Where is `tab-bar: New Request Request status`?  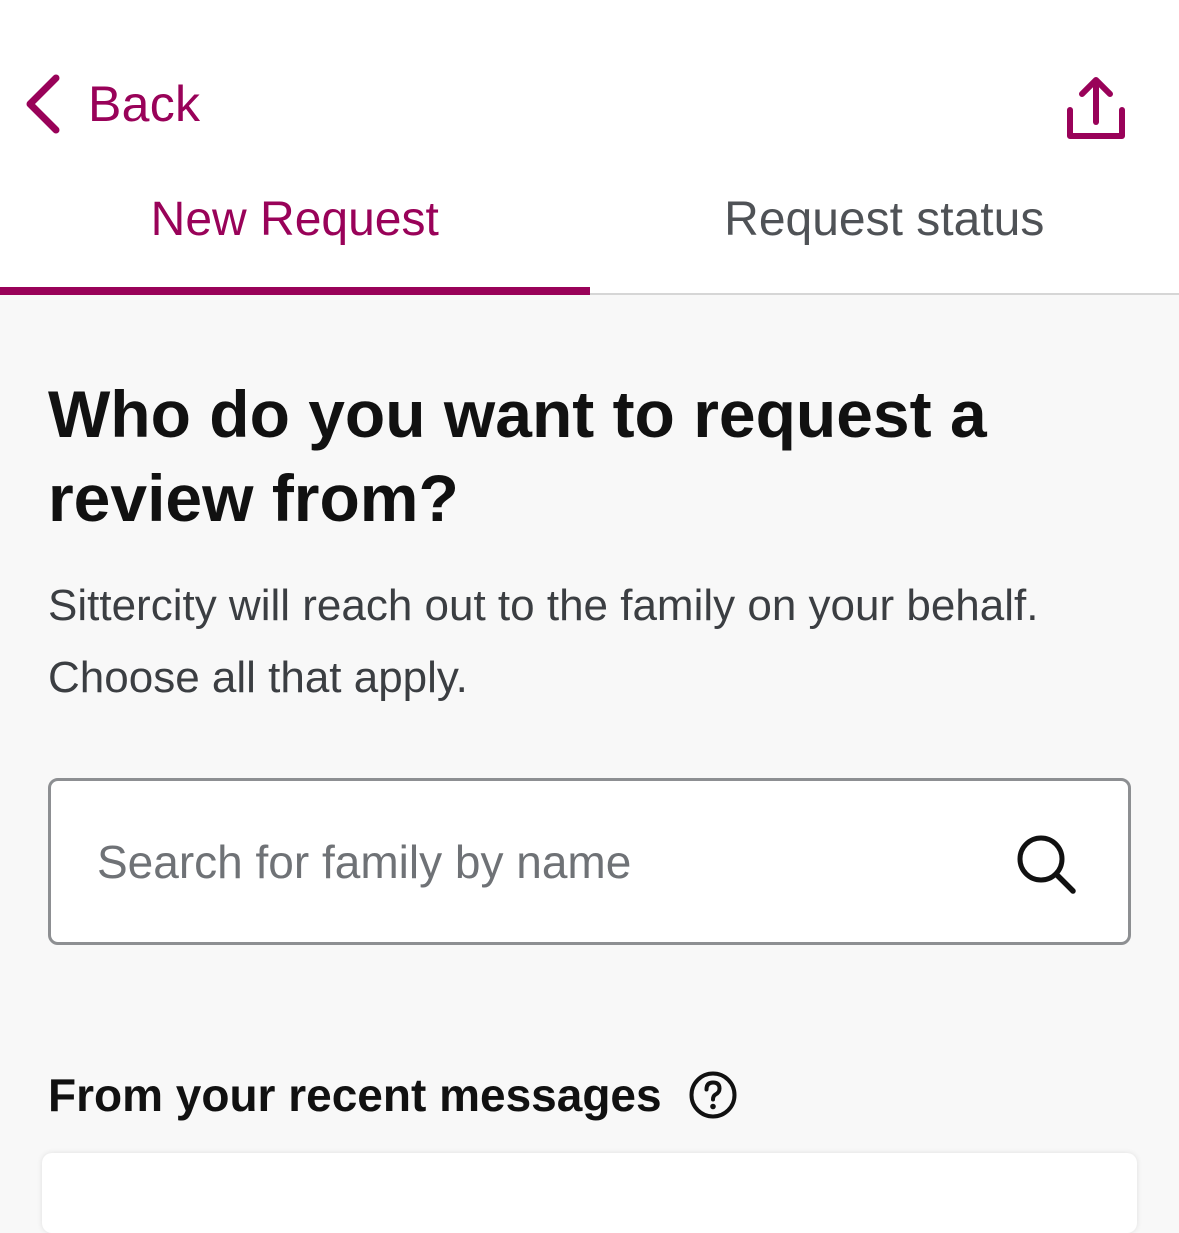
tab-bar: New Request Request status is located at coordinates (589, 232).